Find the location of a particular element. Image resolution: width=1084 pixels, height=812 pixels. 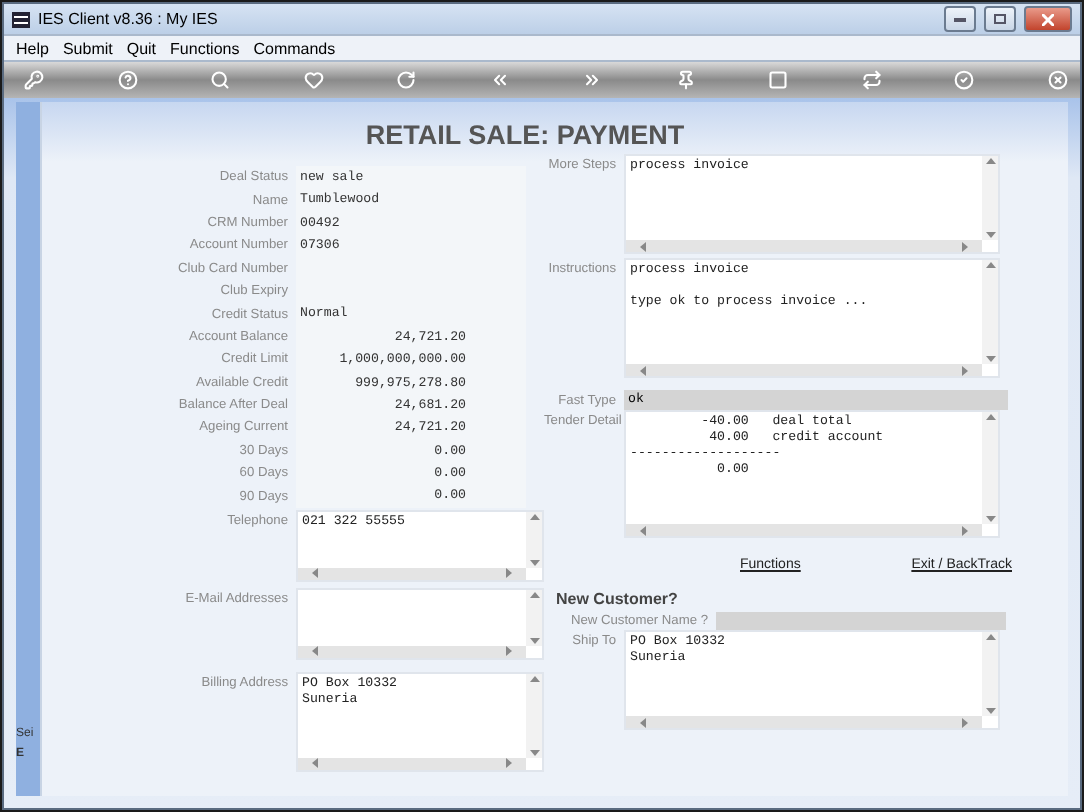

repeat-icon is located at coordinates (871, 80).